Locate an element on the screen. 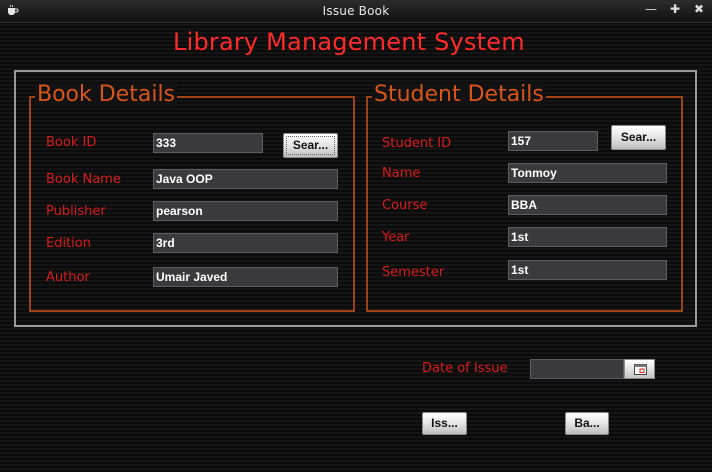 This screenshot has height=472, width=712. semester-field: 1st is located at coordinates (587, 270).